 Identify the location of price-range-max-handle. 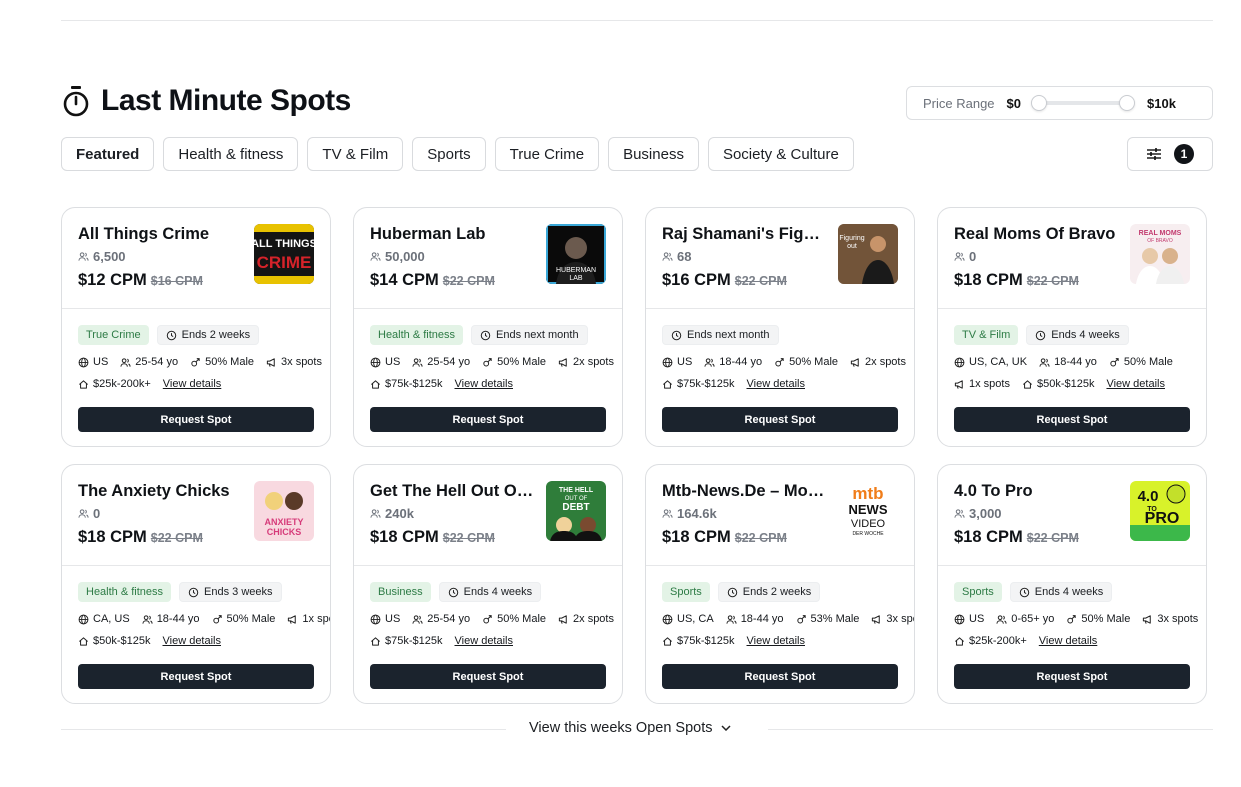
(1127, 103).